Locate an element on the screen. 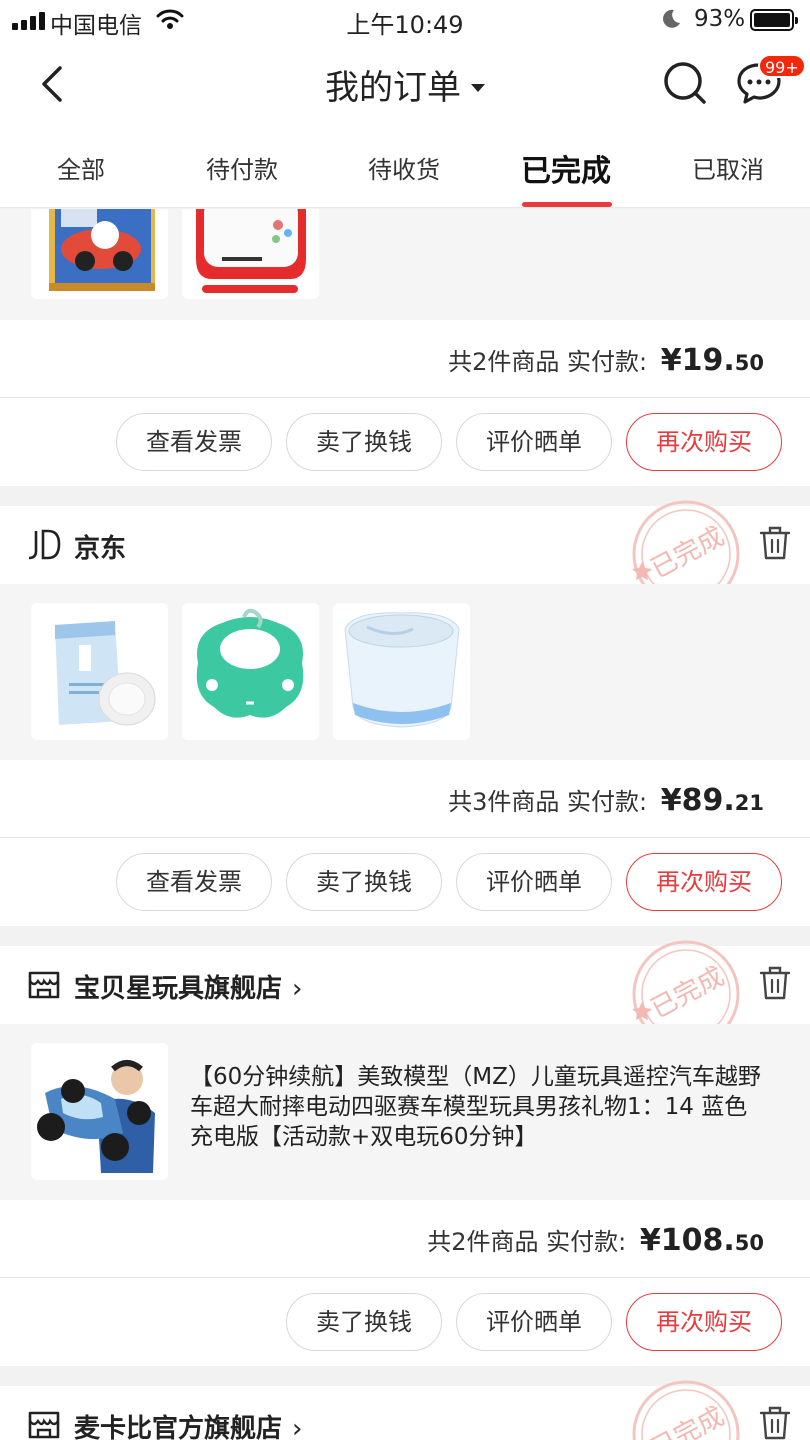 This screenshot has width=810, height=1440. page-title-text: 我的订单 is located at coordinates (393, 88).